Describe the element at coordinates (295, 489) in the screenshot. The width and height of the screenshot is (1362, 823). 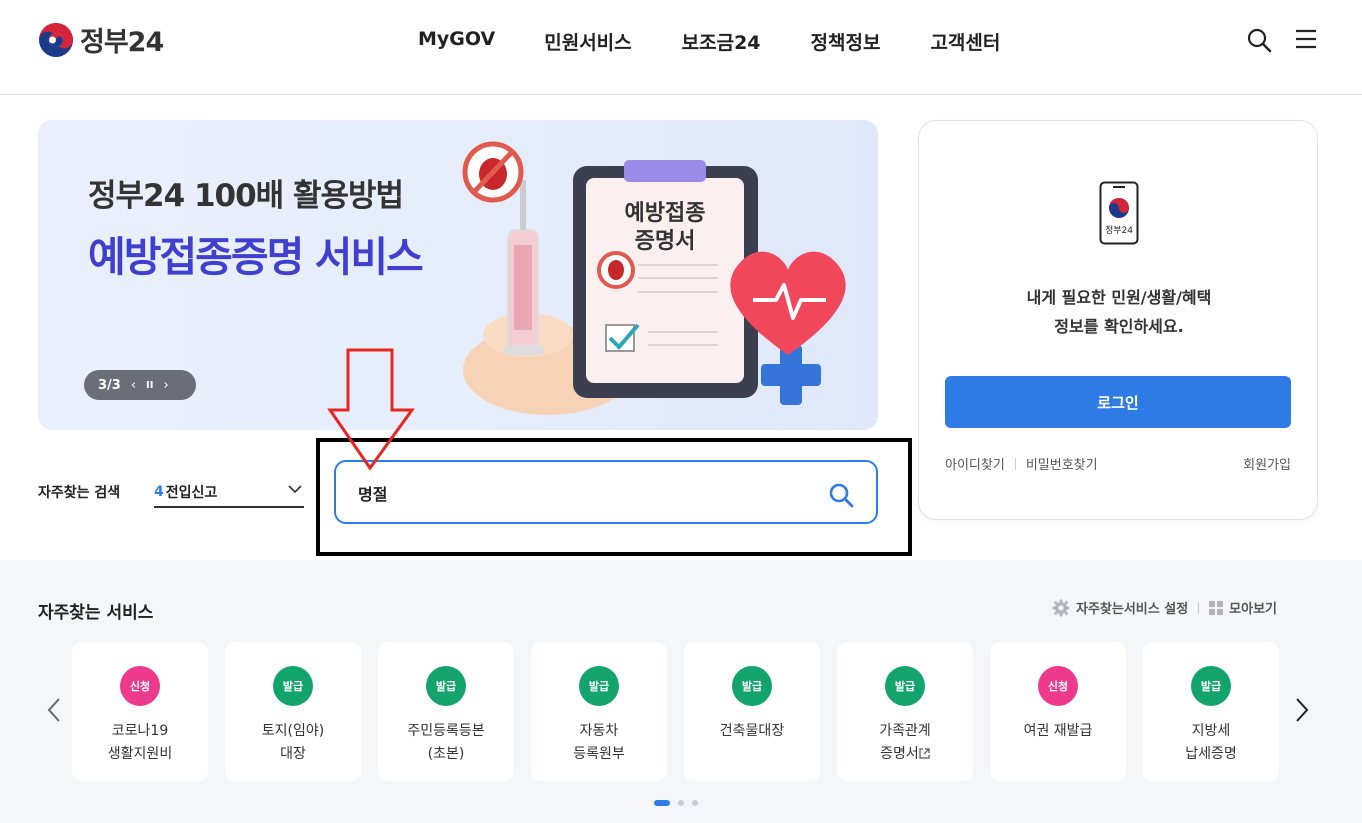
I see `chevron-down-icon` at that location.